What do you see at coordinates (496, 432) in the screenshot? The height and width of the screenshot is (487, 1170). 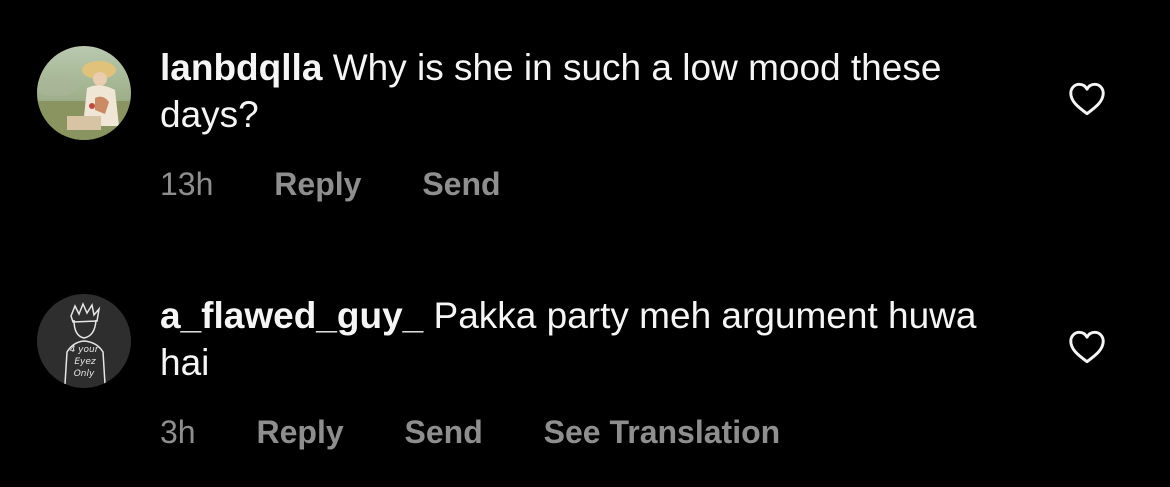 I see `comment-meta: 3h Reply Send See Translation` at bounding box center [496, 432].